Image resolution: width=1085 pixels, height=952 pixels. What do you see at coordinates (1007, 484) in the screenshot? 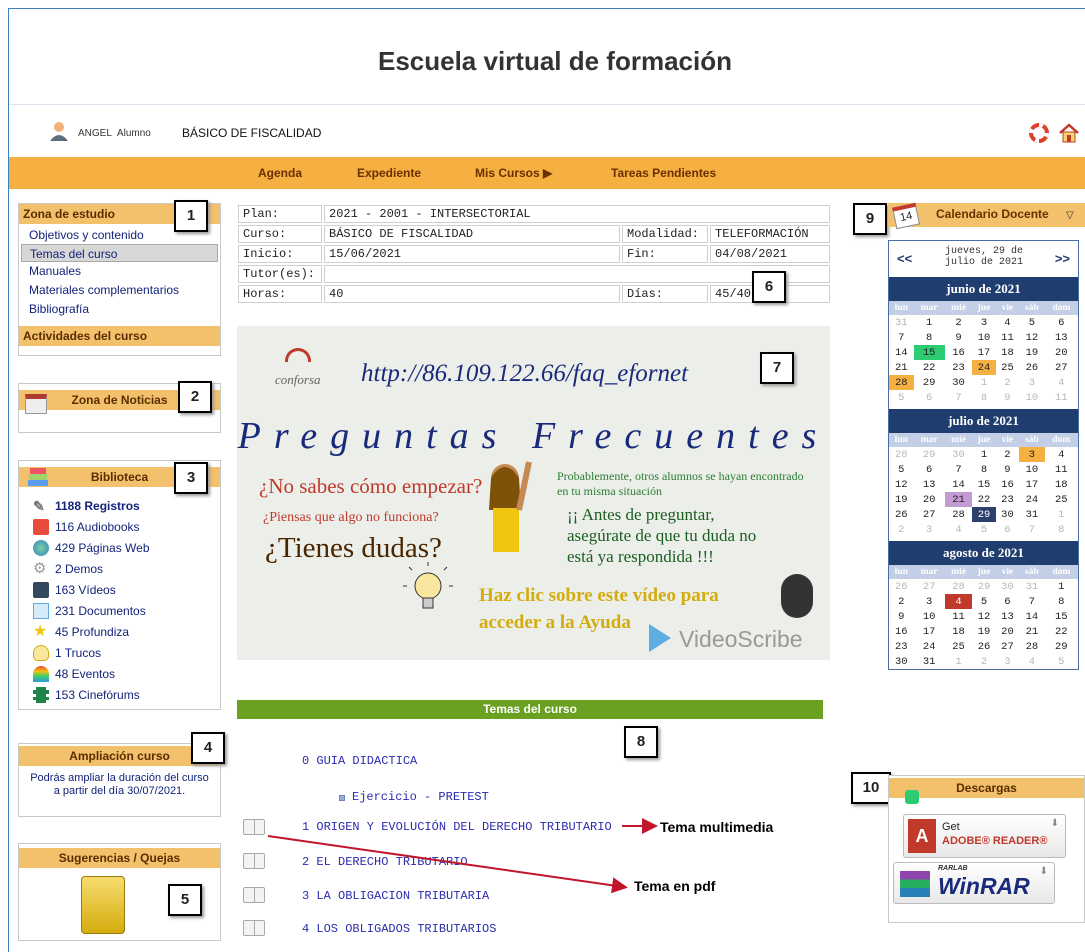
I see `calendar-day: 16` at bounding box center [1007, 484].